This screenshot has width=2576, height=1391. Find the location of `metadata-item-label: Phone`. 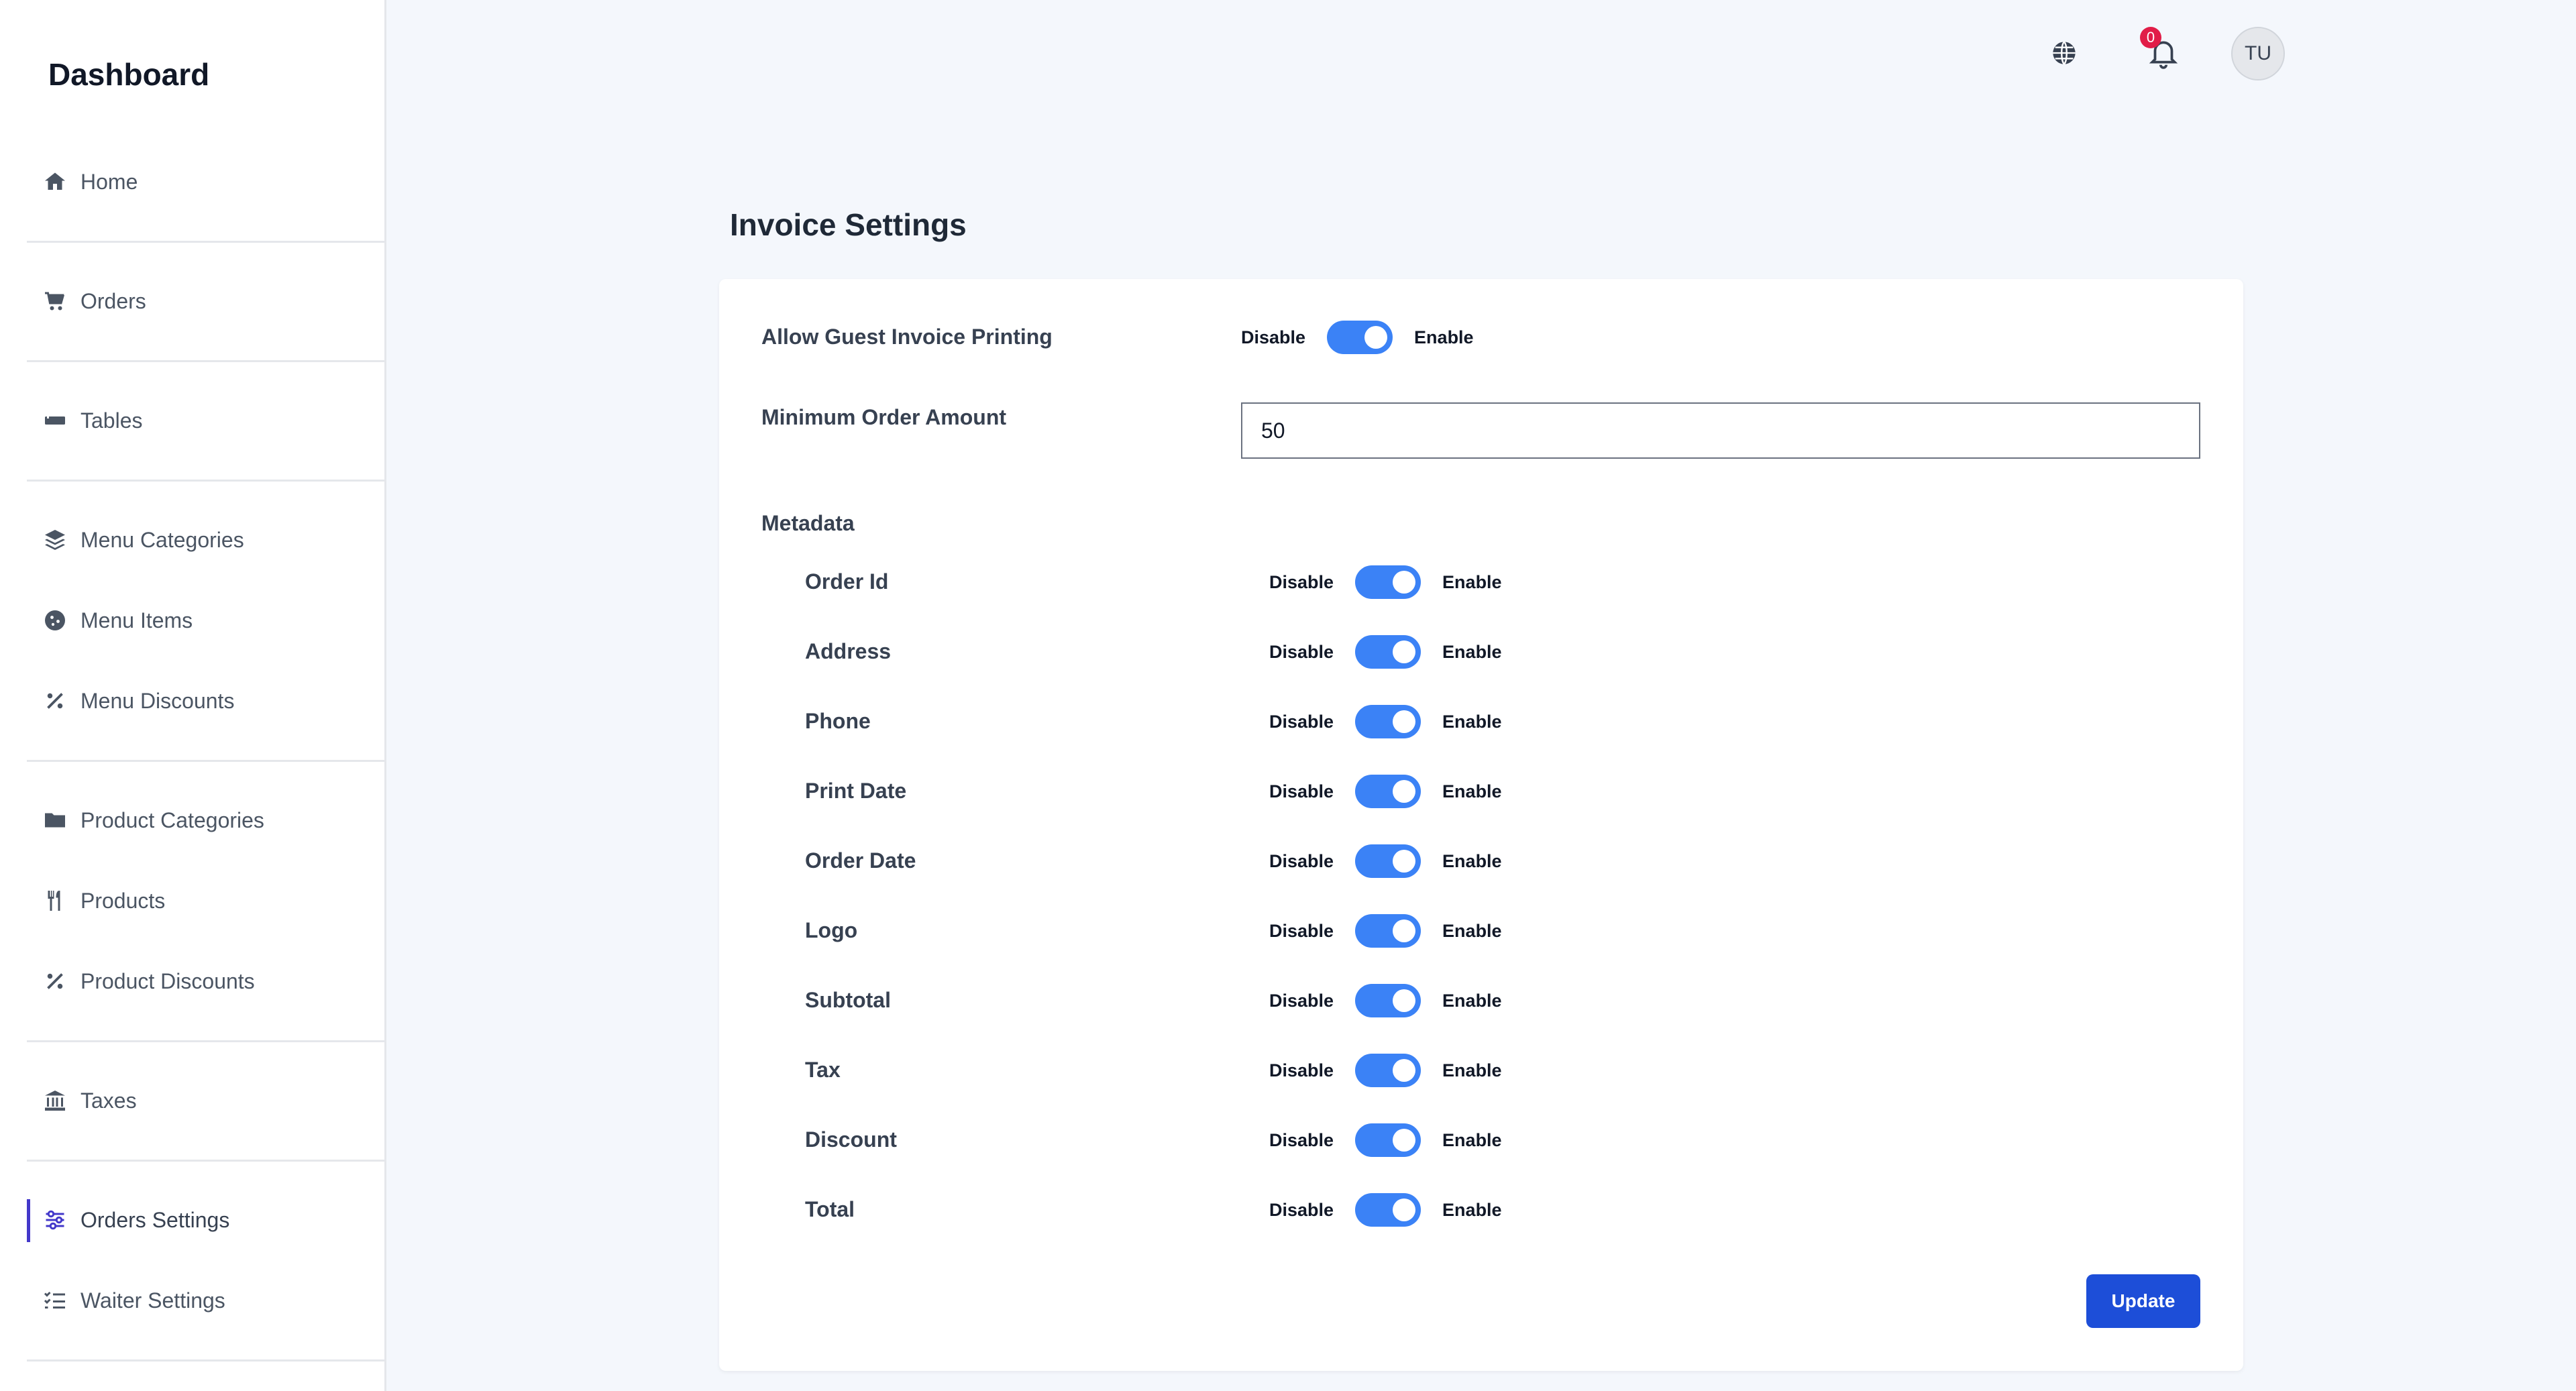

metadata-item-label: Phone is located at coordinates (838, 721).